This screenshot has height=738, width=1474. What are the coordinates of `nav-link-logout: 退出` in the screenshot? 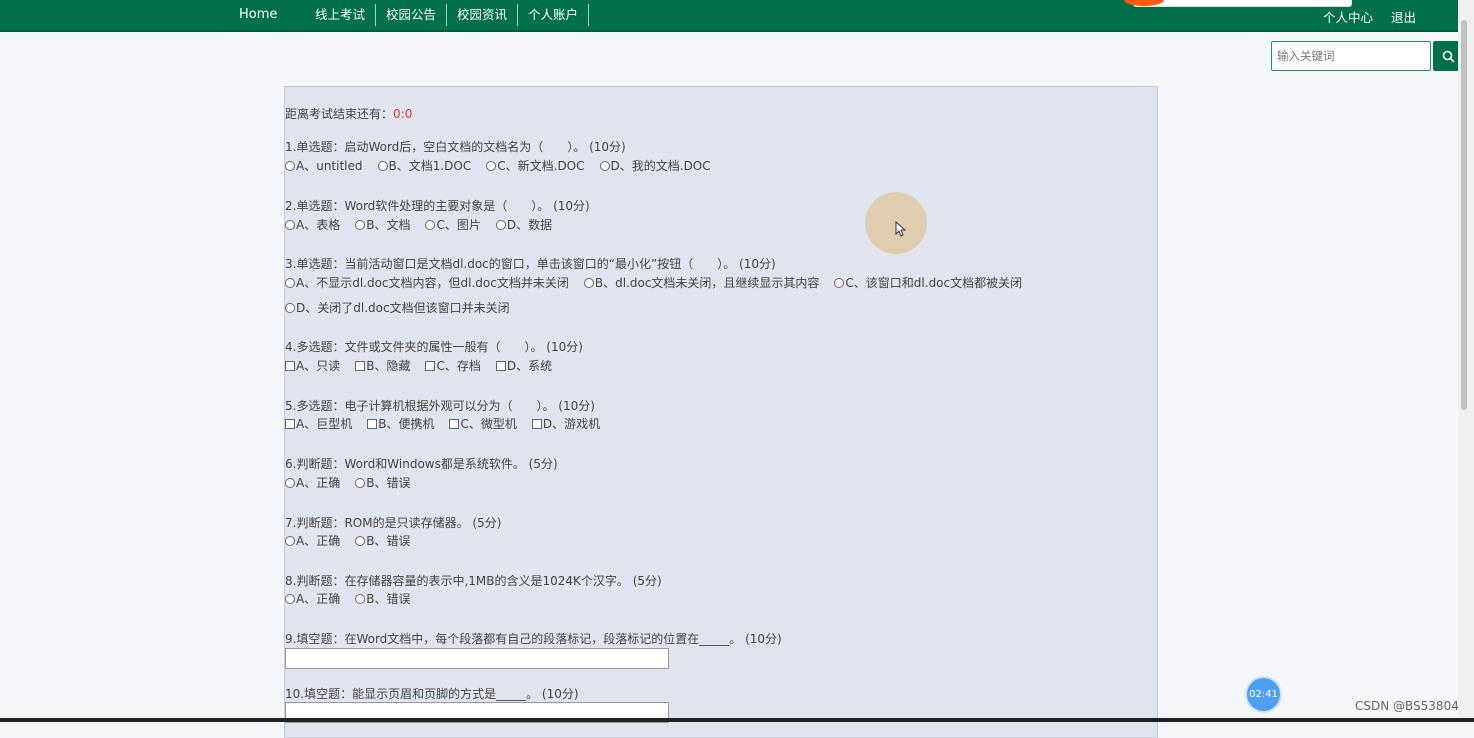 It's located at (1403, 16).